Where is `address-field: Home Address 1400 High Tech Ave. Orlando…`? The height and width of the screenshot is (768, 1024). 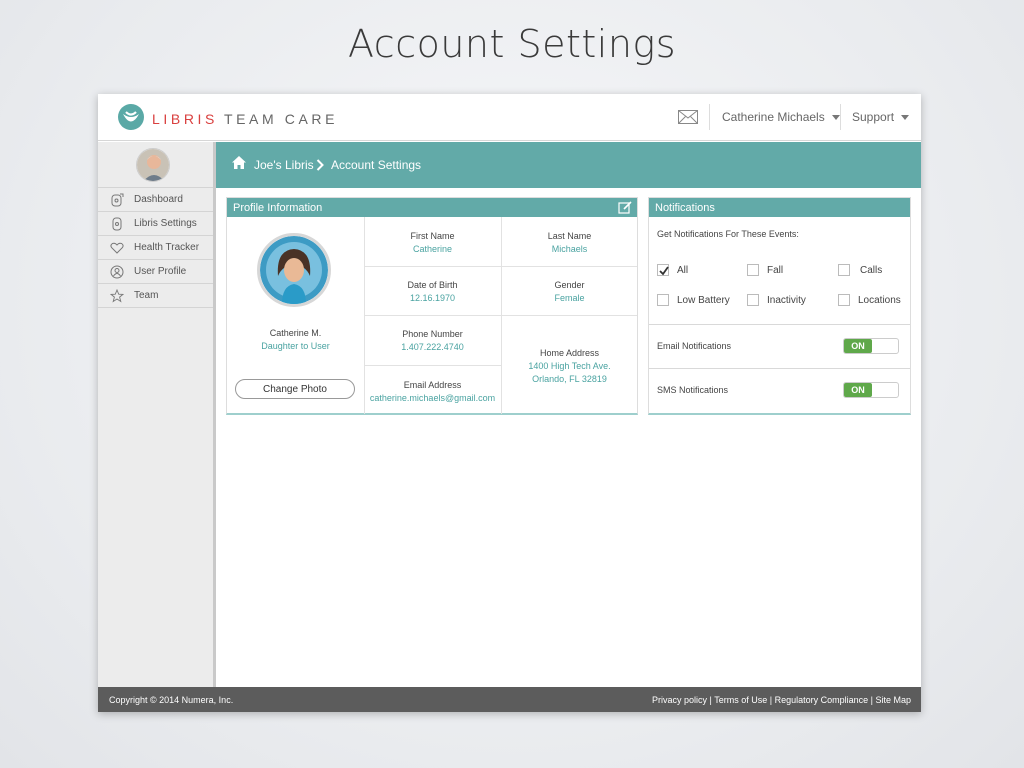 address-field: Home Address 1400 High Tech Ave. Orlando… is located at coordinates (569, 366).